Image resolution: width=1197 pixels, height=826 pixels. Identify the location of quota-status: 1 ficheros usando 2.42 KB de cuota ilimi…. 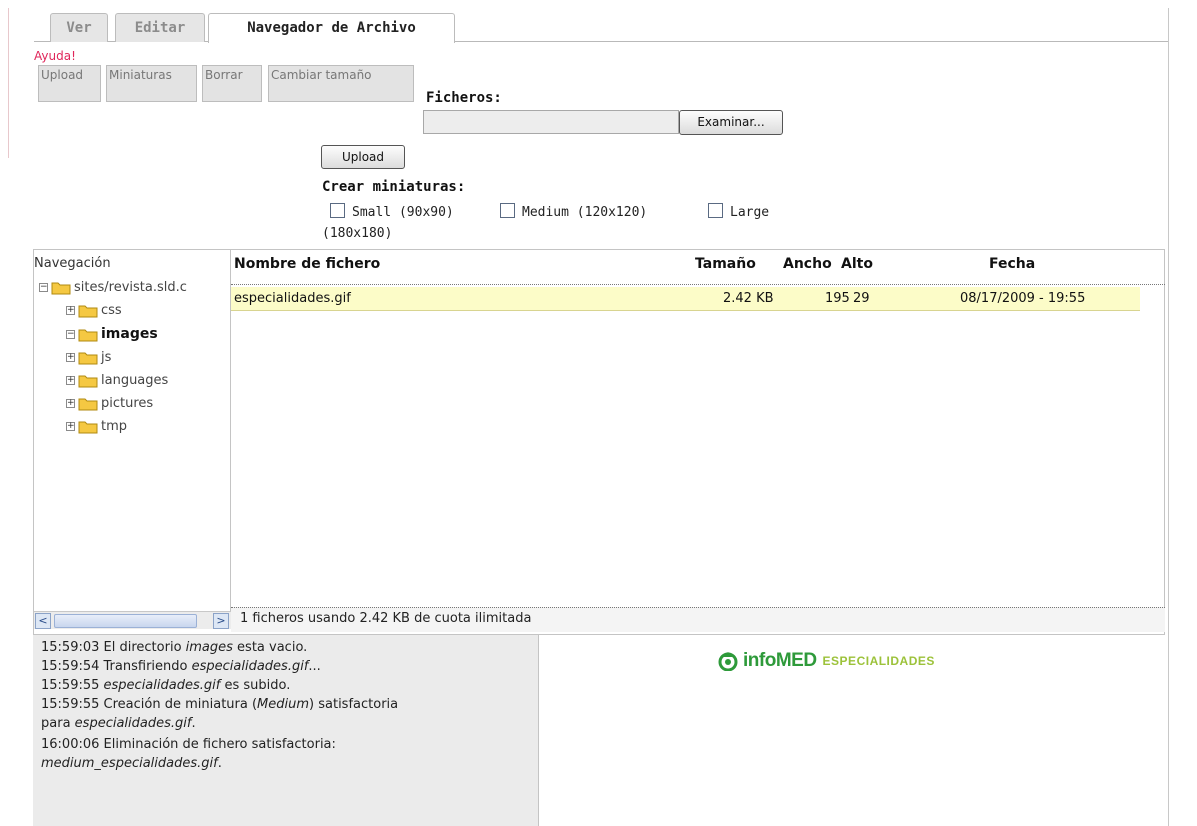
(698, 619).